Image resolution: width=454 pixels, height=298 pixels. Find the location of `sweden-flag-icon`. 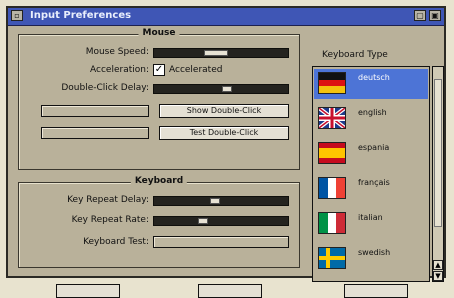

sweden-flag-icon is located at coordinates (332, 258).